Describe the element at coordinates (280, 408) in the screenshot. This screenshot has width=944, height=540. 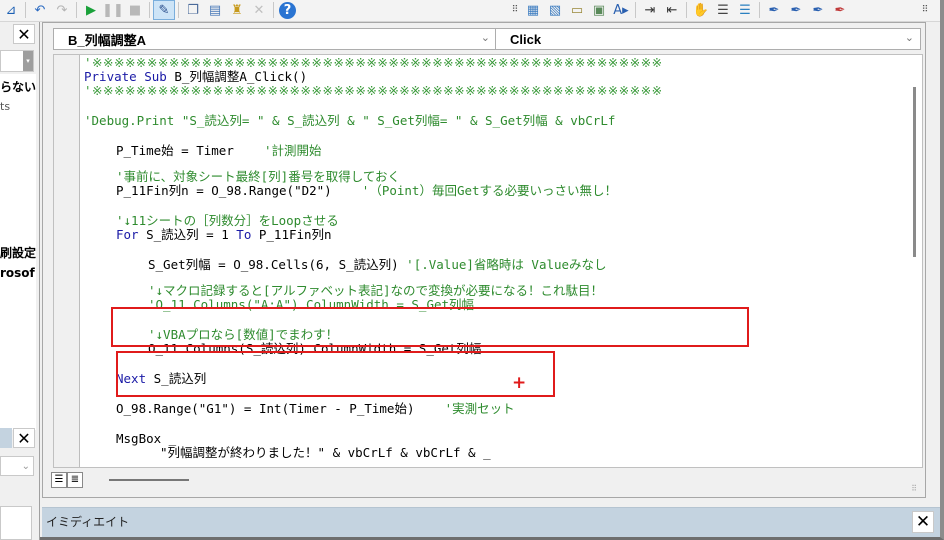
I see `code-token: O_98.Range("G1") = Int(Timer - P_Time始)` at that location.